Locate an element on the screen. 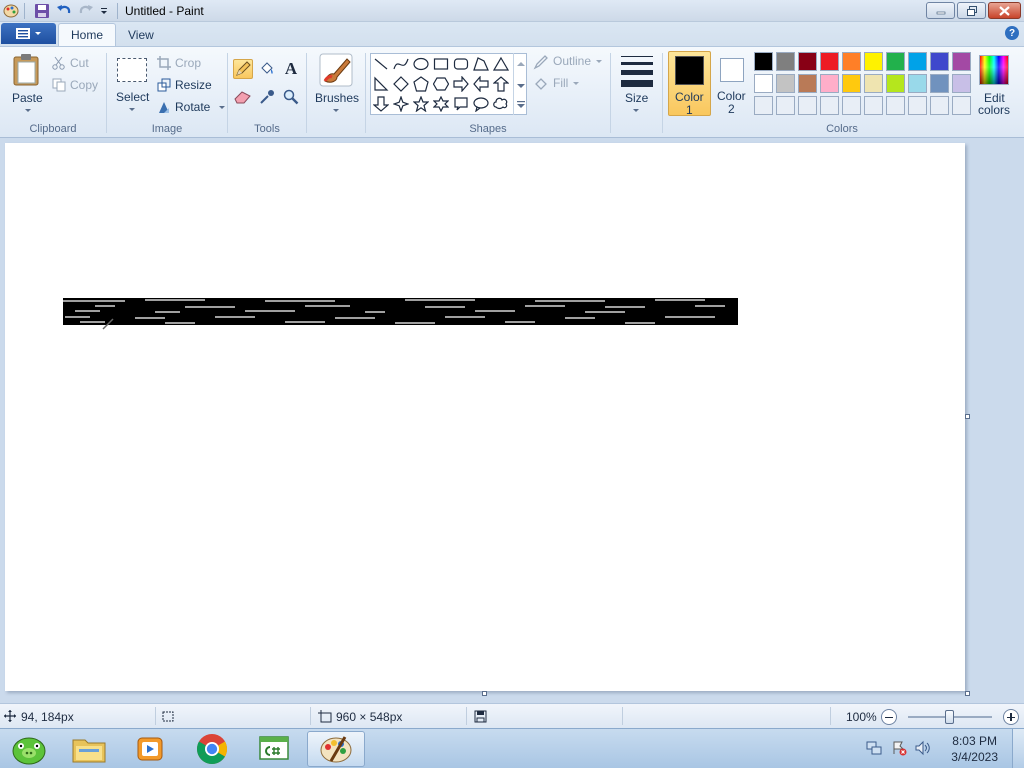 The width and height of the screenshot is (1024, 768). fill-dropdown: Fill is located at coordinates (558, 84).